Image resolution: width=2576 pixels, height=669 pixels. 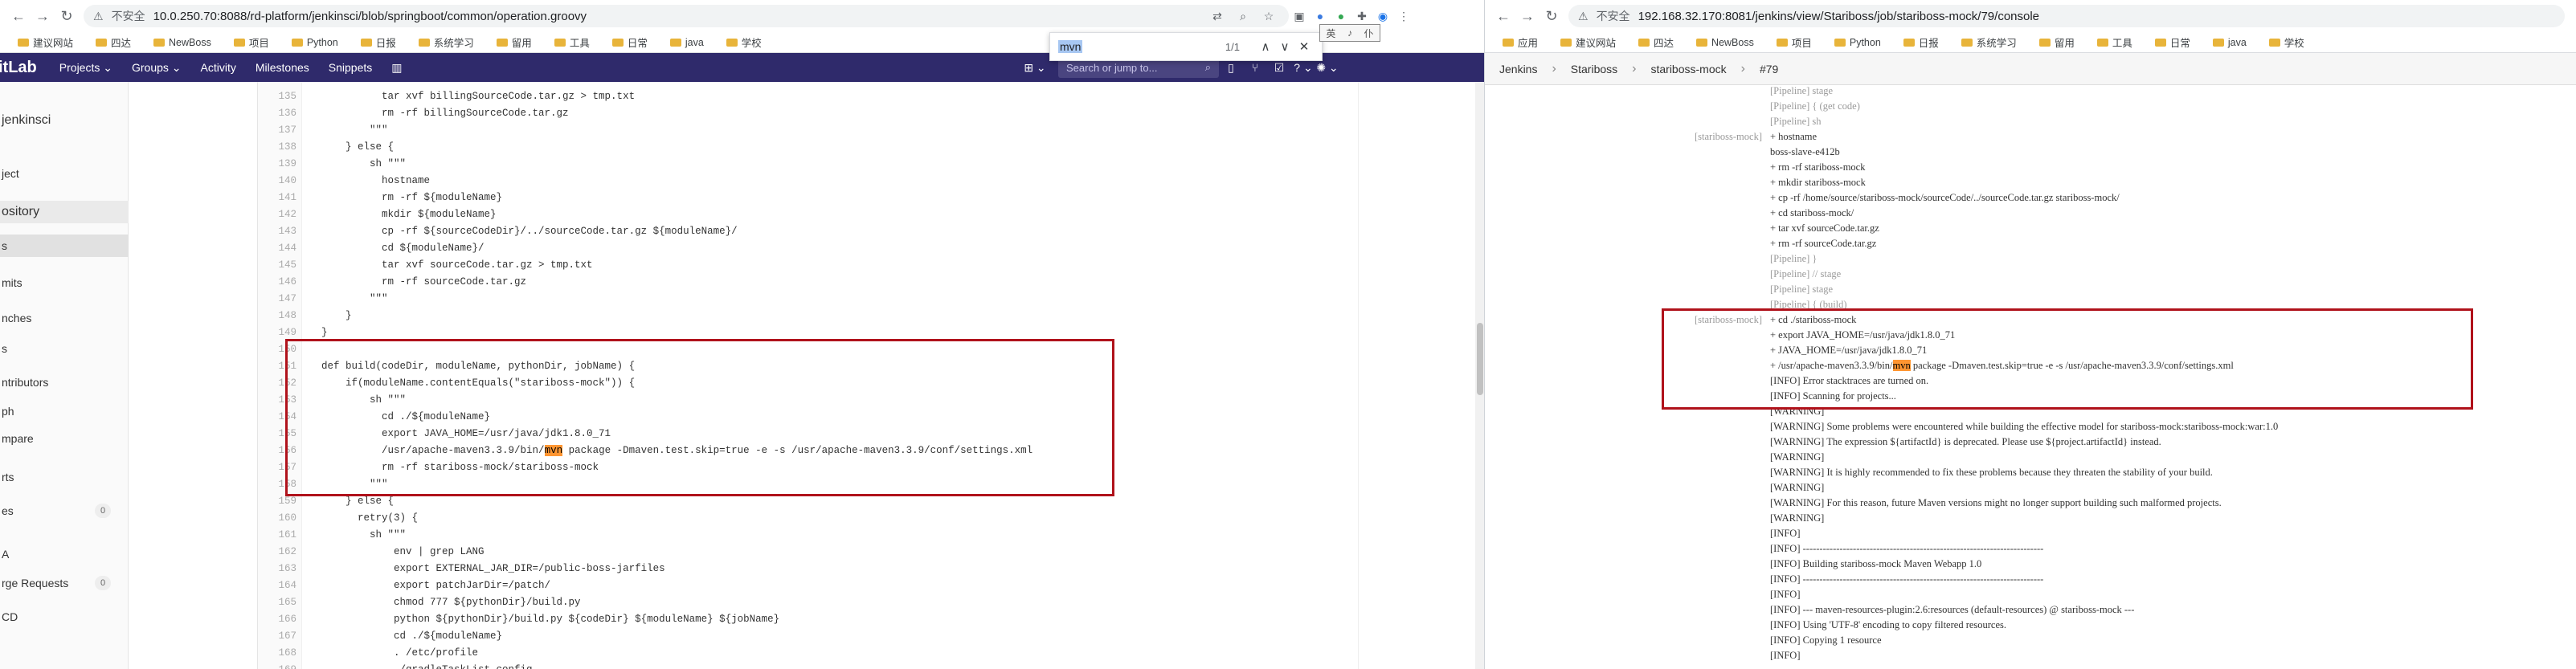 What do you see at coordinates (277, 164) in the screenshot?
I see `line-number: 139` at bounding box center [277, 164].